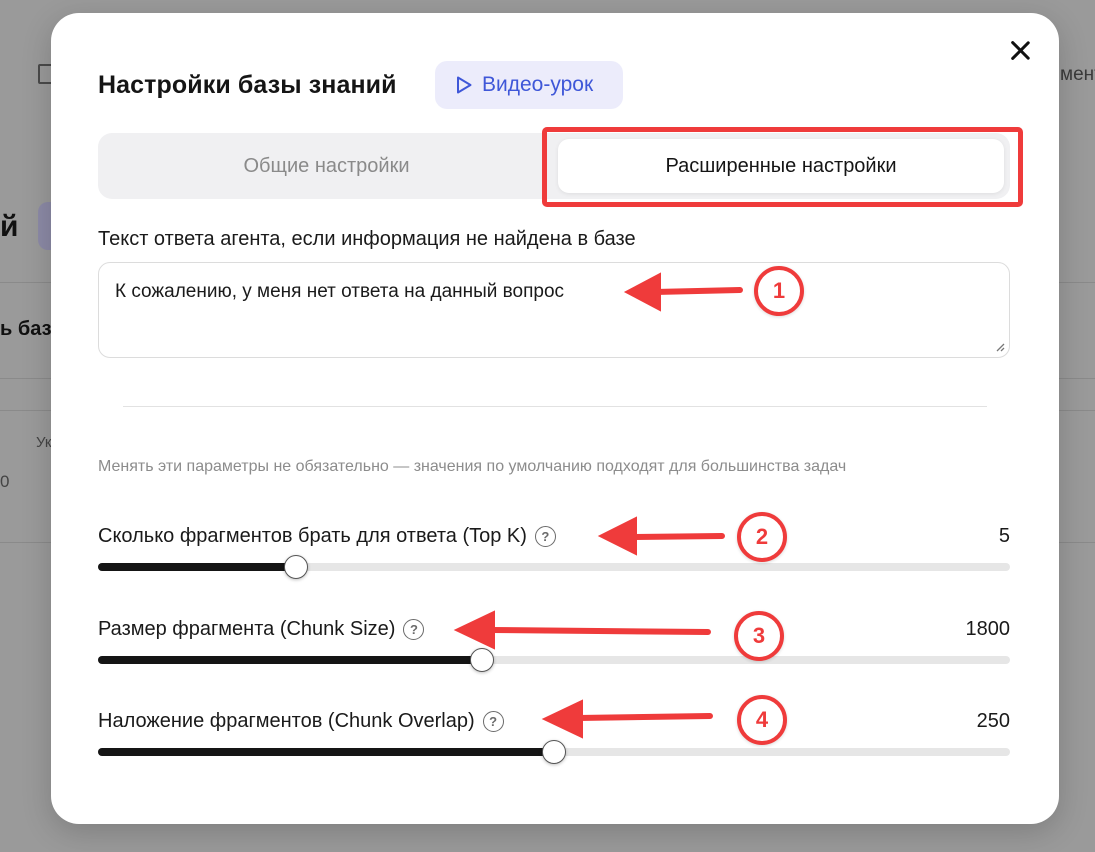  What do you see at coordinates (993, 721) in the screenshot?
I see `param-chunk-overlap-value: 250` at bounding box center [993, 721].